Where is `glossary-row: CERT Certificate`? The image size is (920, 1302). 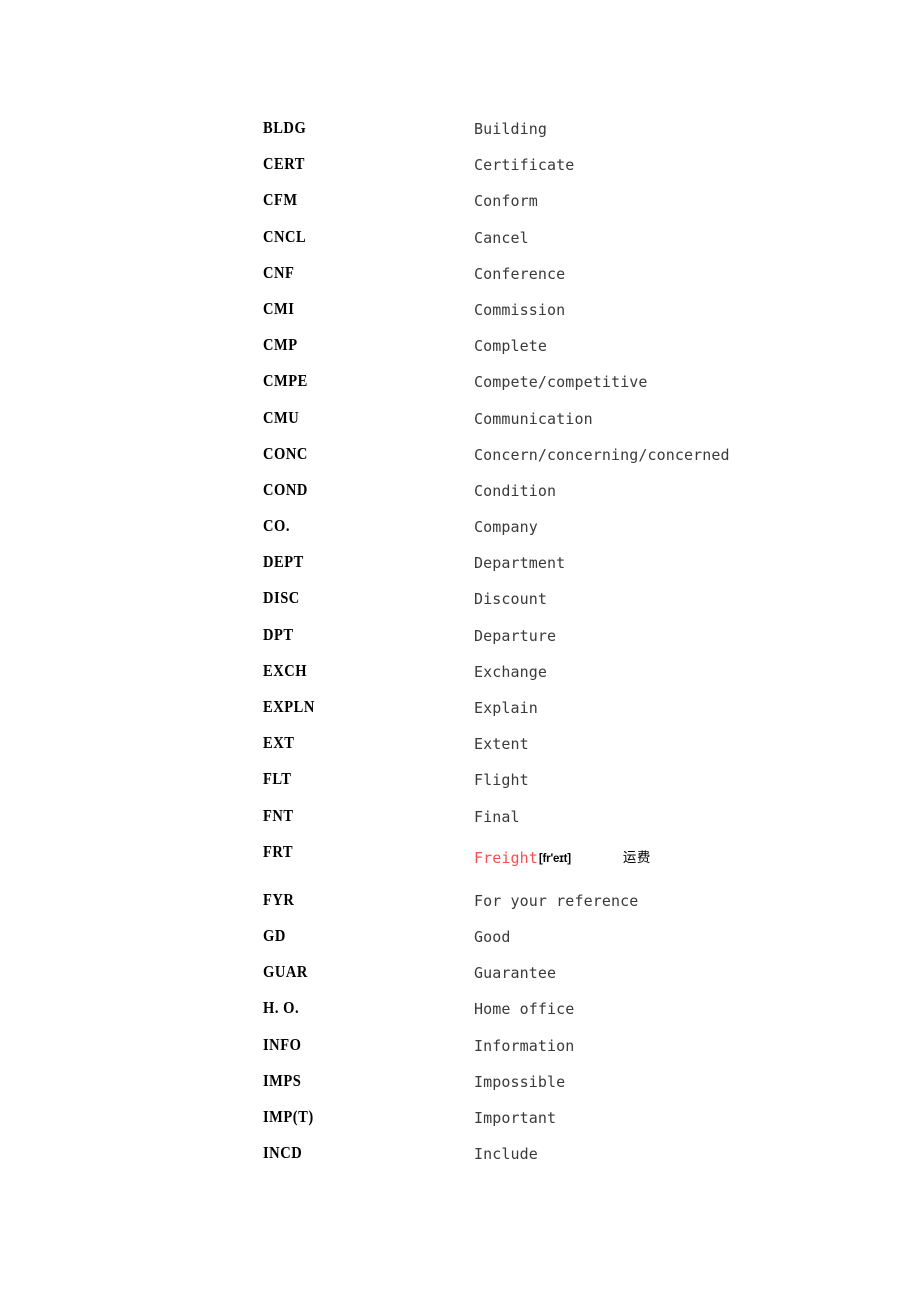
glossary-row: CERT Certificate is located at coordinates (460, 172).